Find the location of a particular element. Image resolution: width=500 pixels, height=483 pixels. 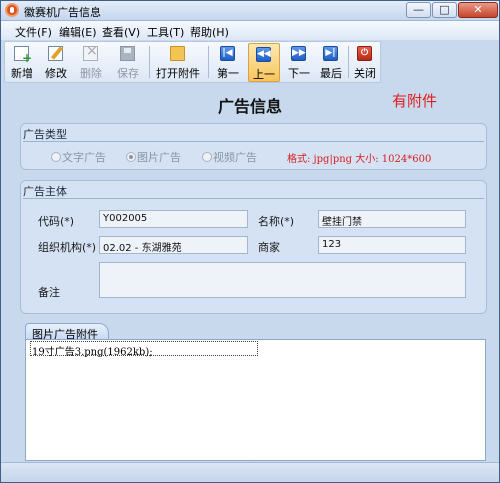

radio-text-ad-label: 文字广告 is located at coordinates (84, 157).